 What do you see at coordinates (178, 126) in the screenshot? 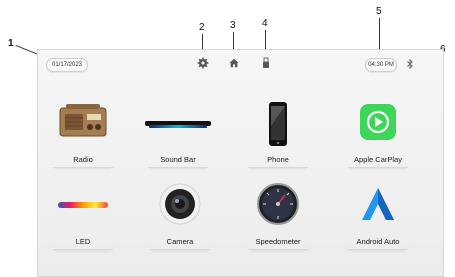
I see `sound-bar-icon` at bounding box center [178, 126].